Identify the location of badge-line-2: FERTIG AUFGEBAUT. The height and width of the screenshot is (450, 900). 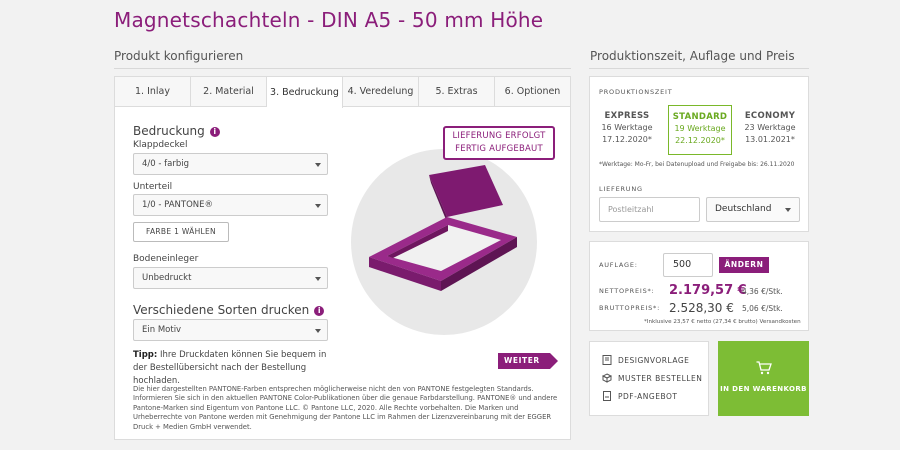
(499, 149).